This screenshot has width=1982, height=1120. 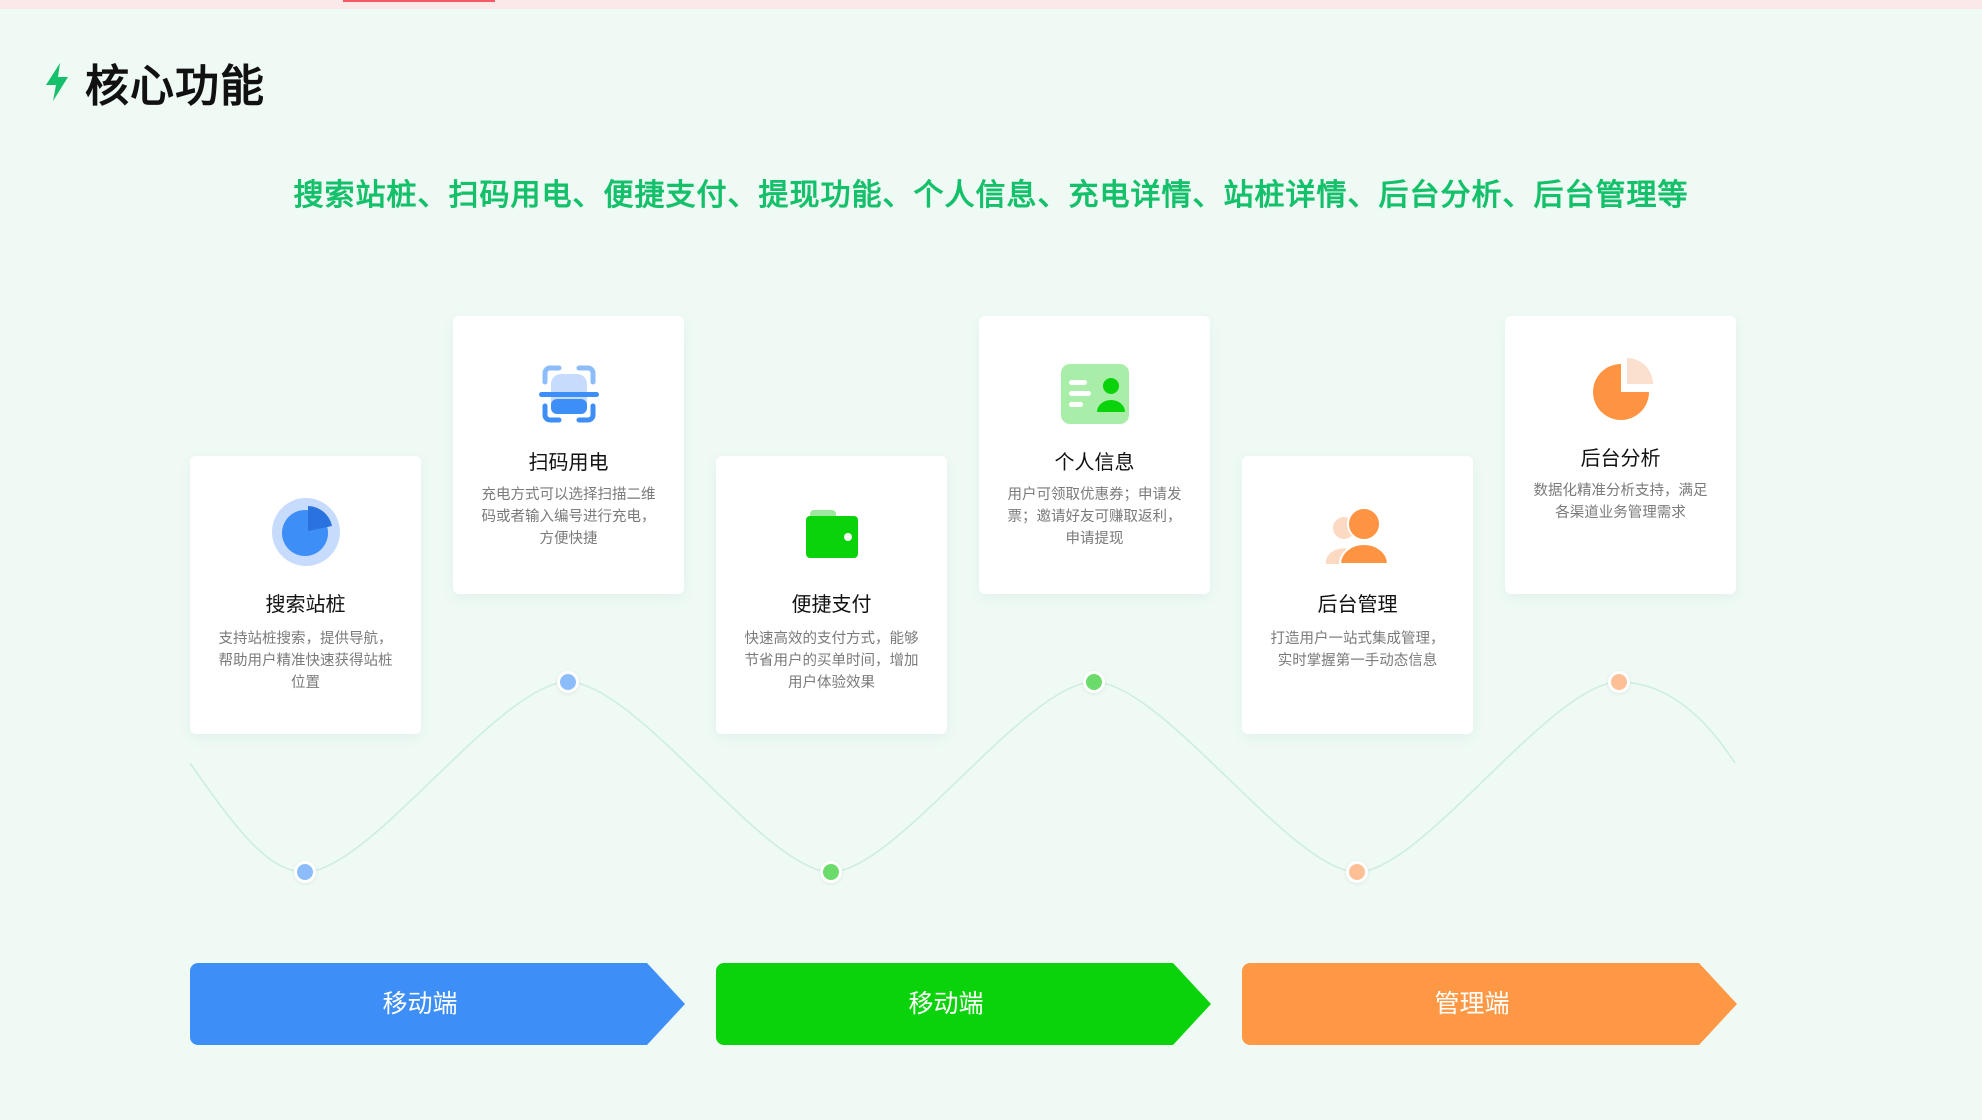 What do you see at coordinates (1094, 462) in the screenshot?
I see `card-title: 个人信息` at bounding box center [1094, 462].